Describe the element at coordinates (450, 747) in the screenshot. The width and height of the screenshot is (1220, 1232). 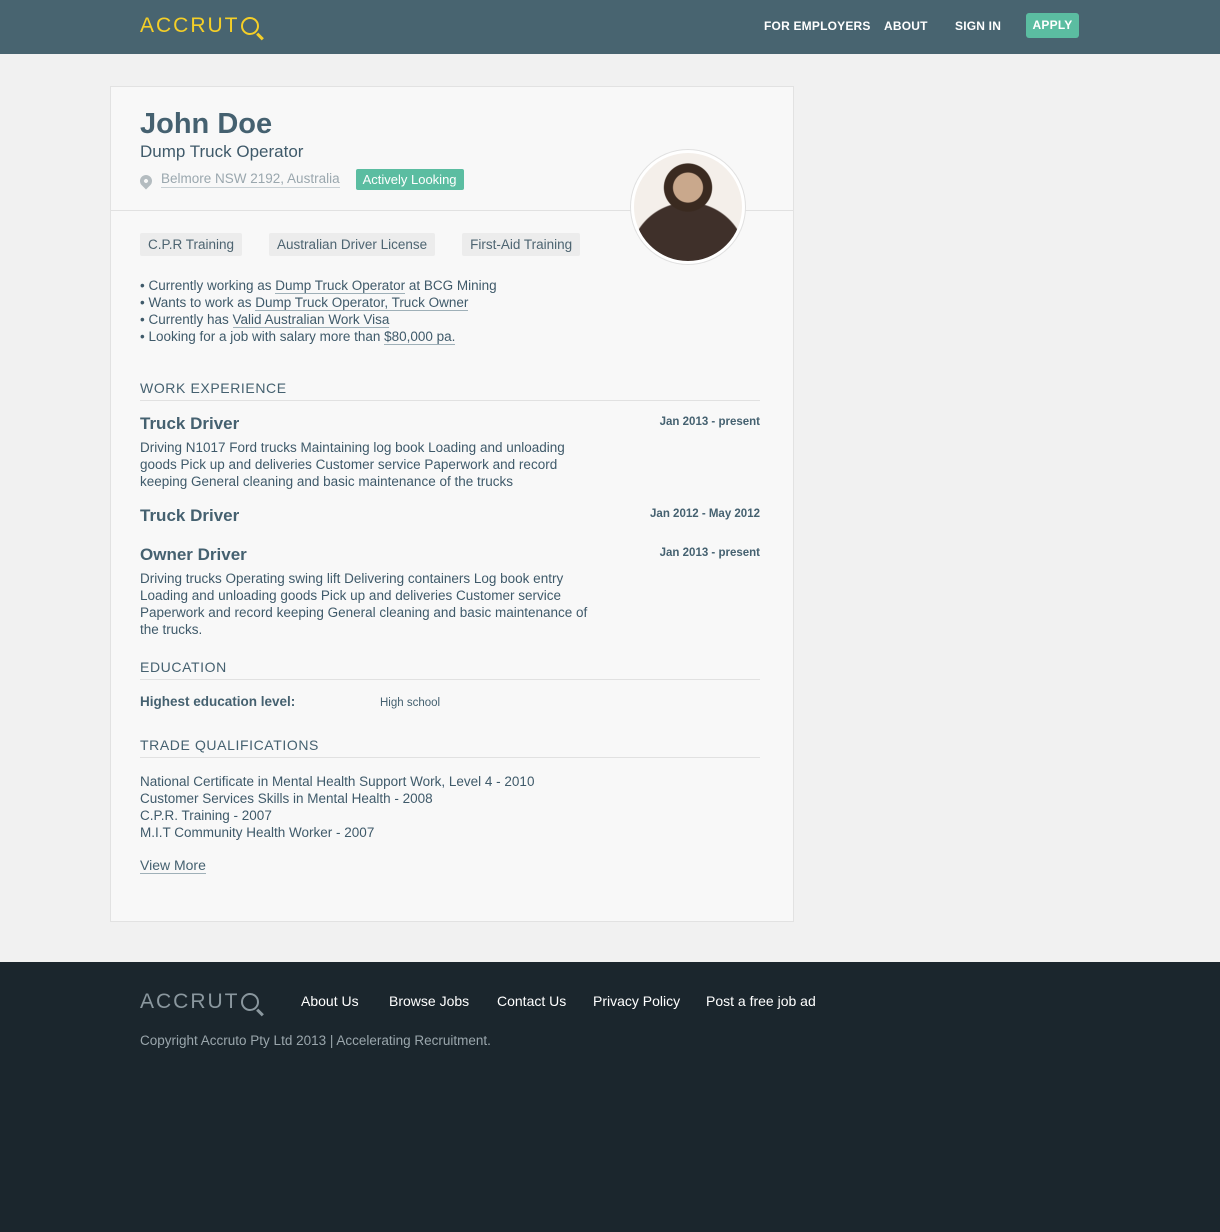
I see `trade-qualifications-heading: TRADE QUALIFICATIONS` at that location.